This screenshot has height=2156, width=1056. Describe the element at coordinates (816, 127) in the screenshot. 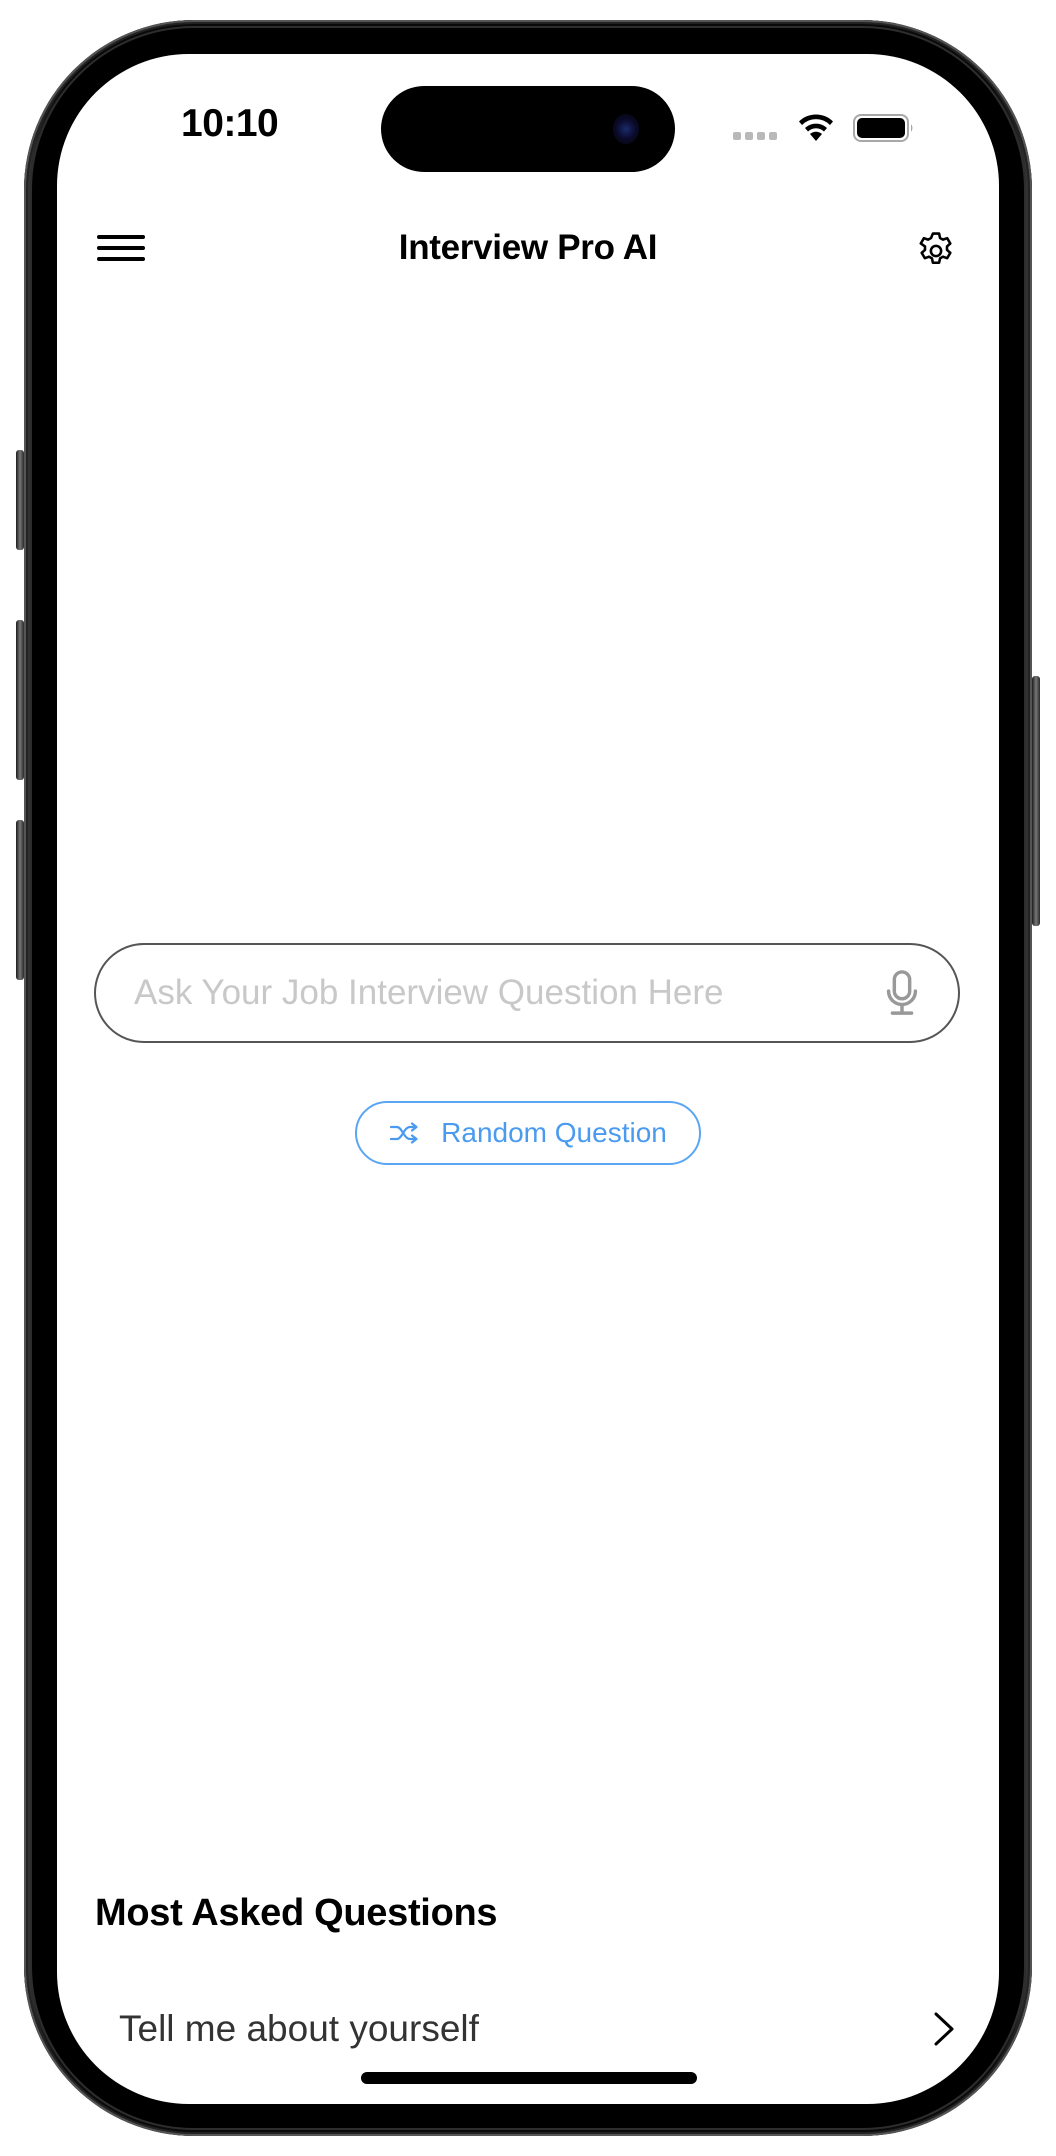

I see `wifi-icon` at that location.